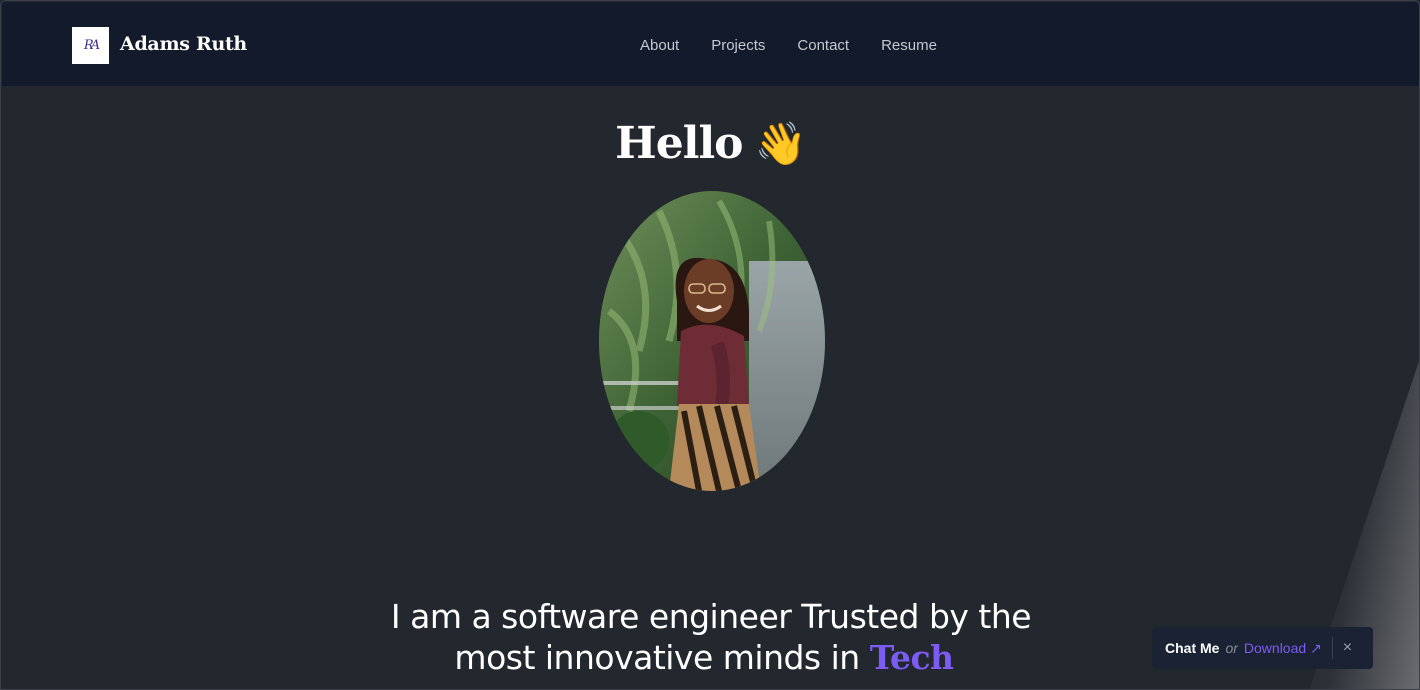 This screenshot has height=690, width=1420. I want to click on download-link: Download ↗, so click(1283, 648).